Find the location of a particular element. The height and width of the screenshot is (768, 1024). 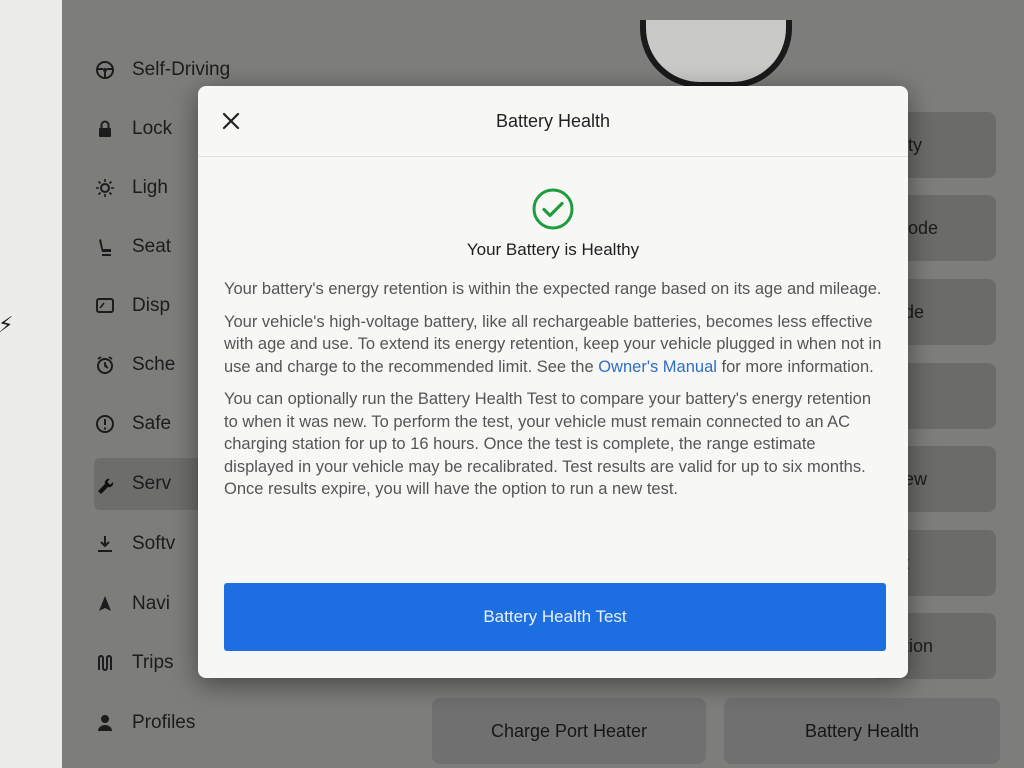

check-circle-icon is located at coordinates (553, 209).